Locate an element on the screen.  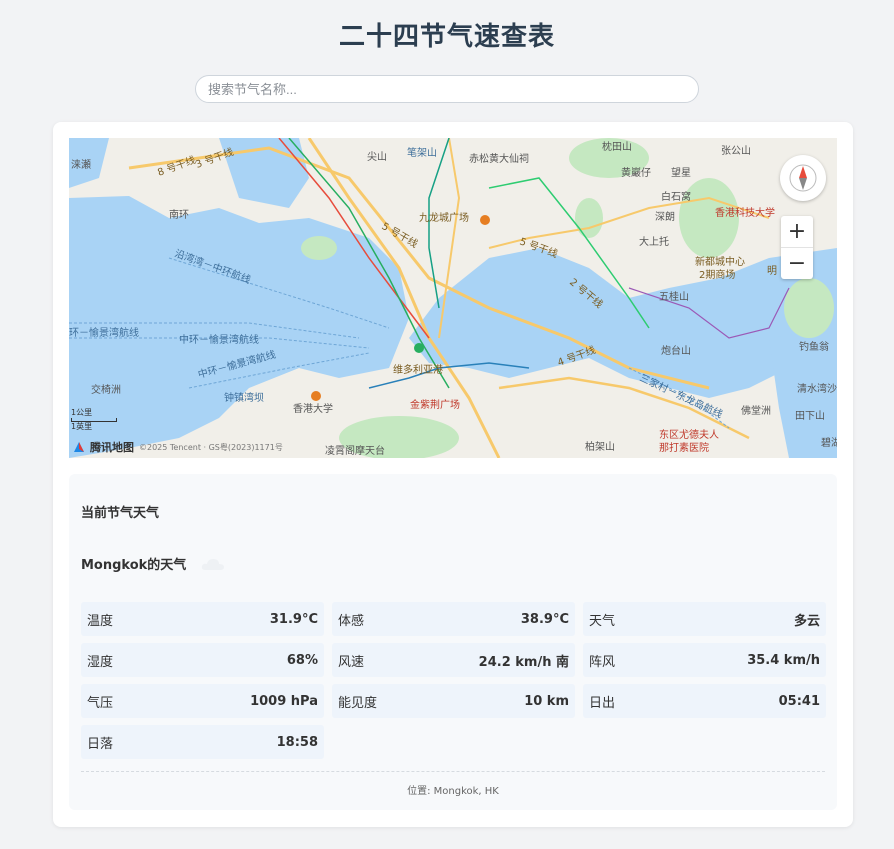
map-label: 明 is located at coordinates (772, 271).